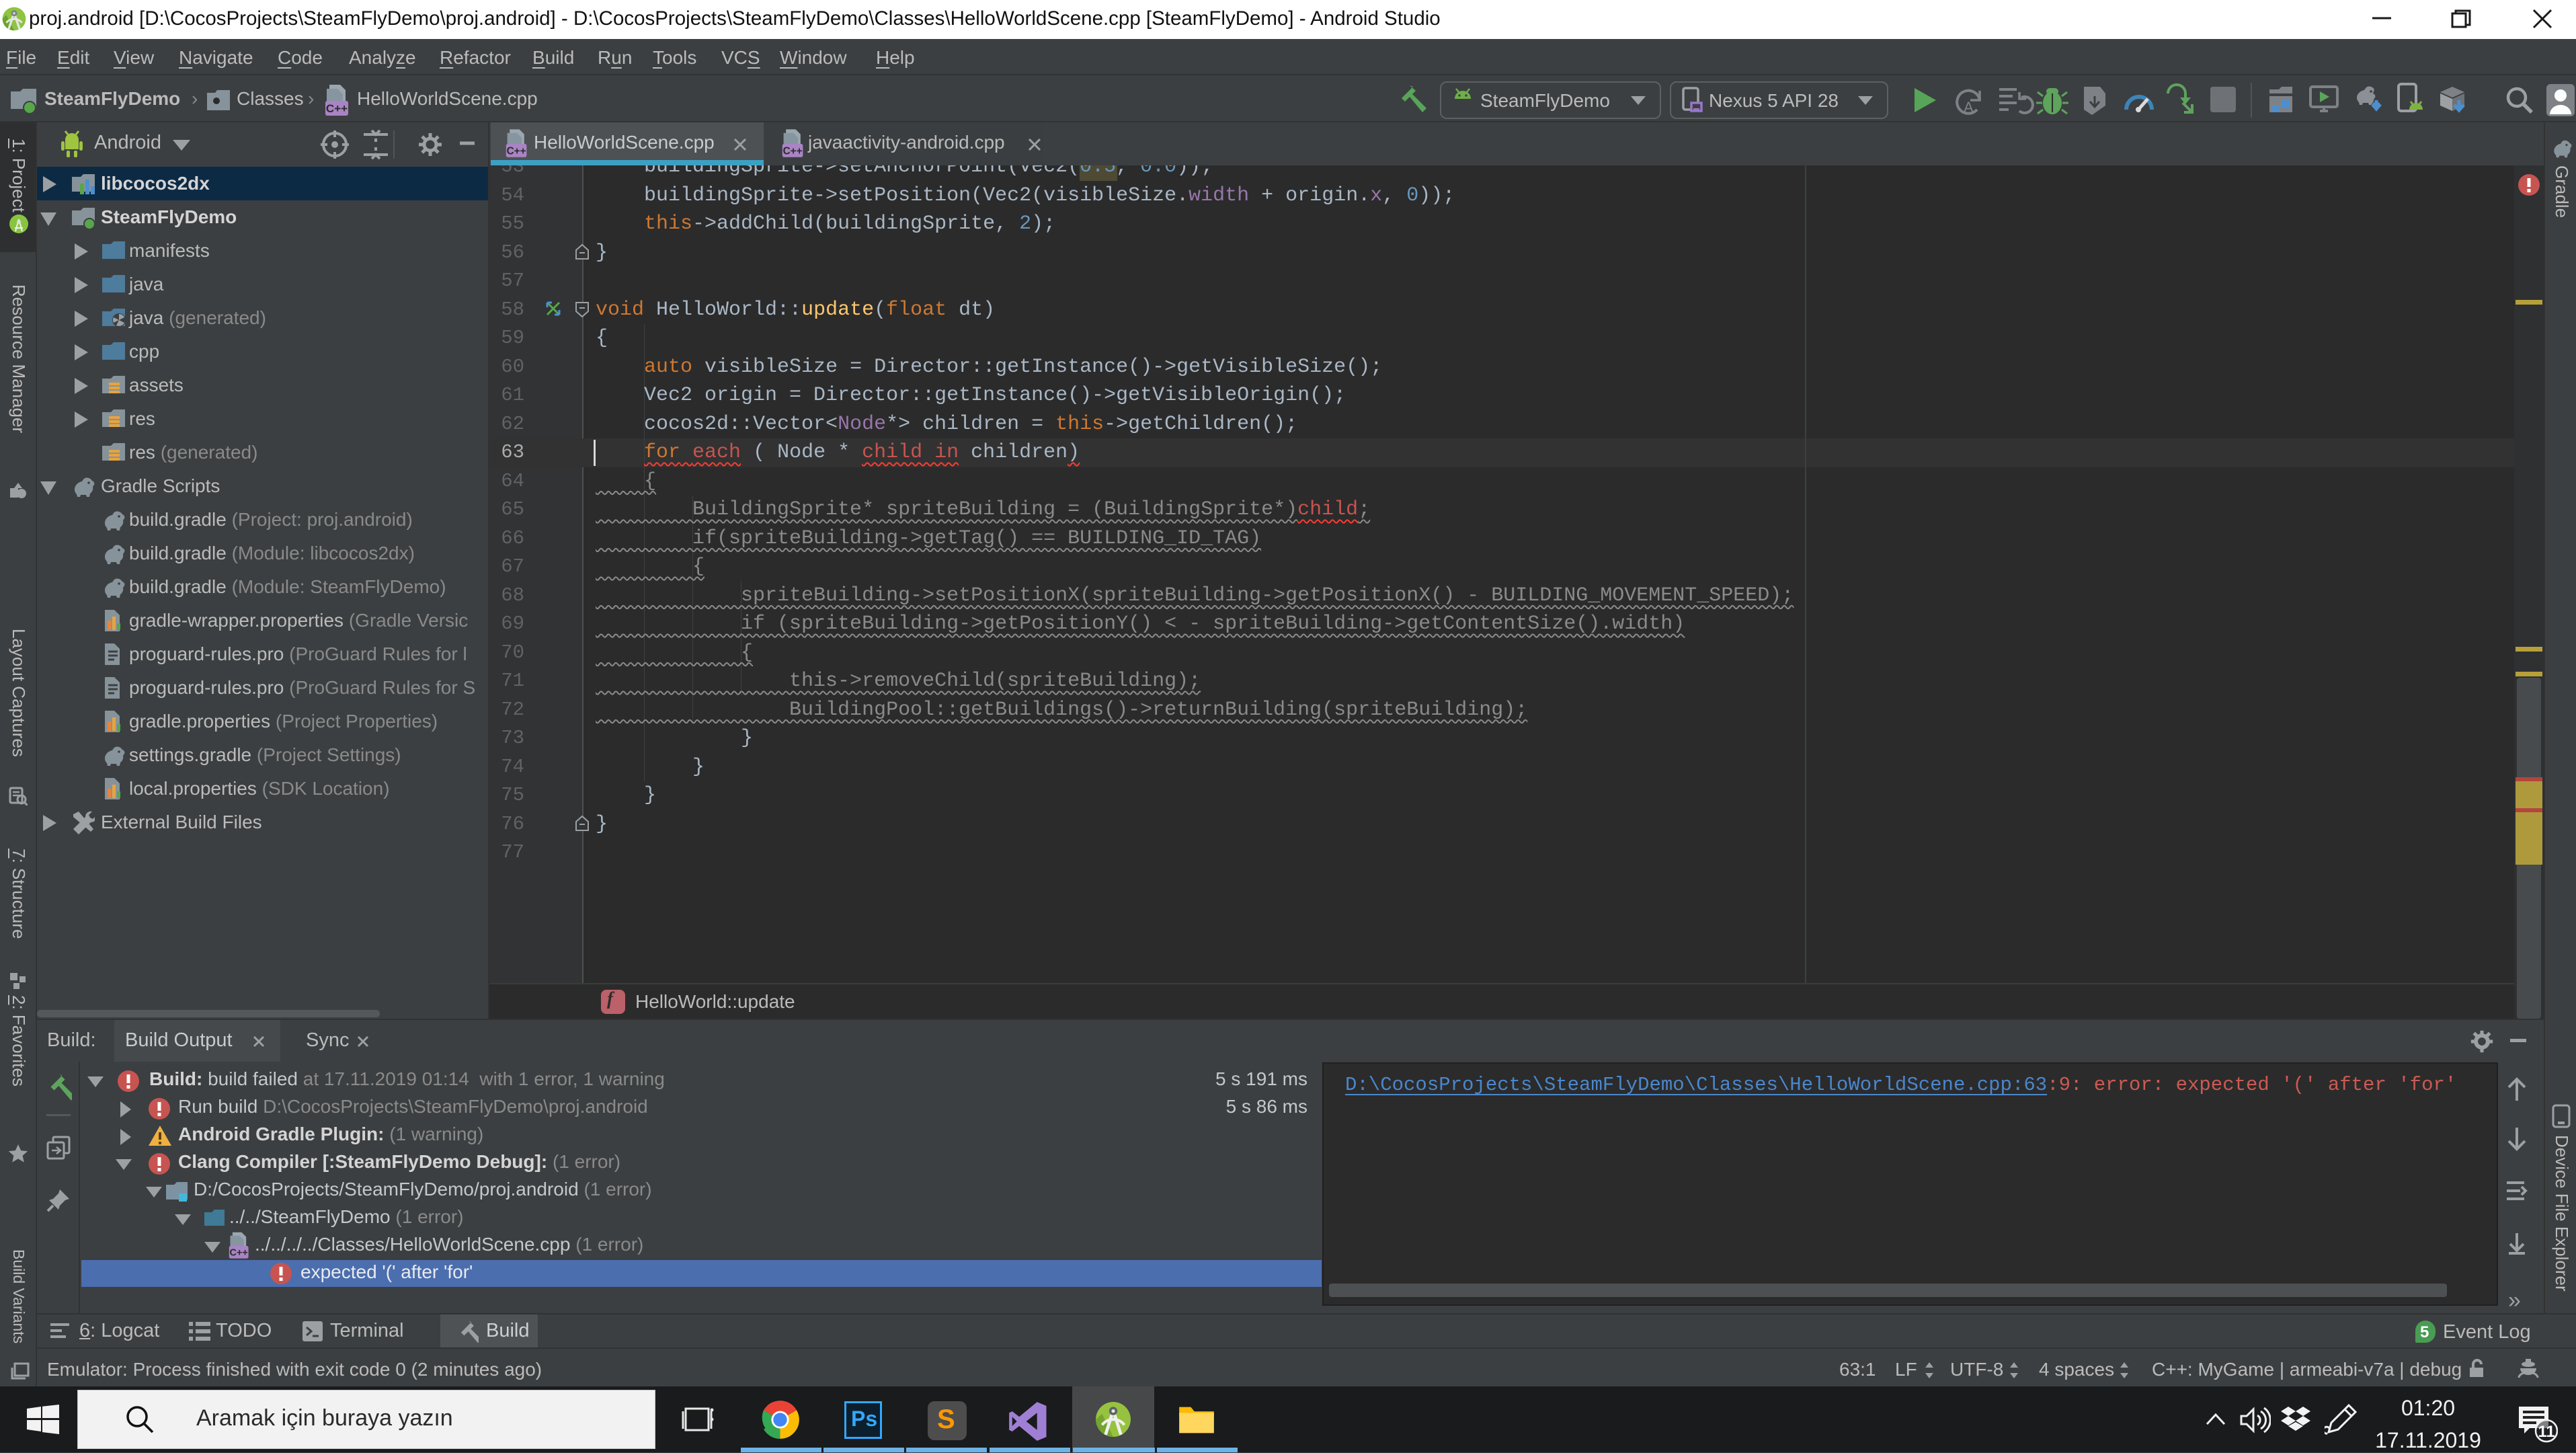  What do you see at coordinates (1545, 100) in the screenshot?
I see `svg-text: SteamFlyDemo` at bounding box center [1545, 100].